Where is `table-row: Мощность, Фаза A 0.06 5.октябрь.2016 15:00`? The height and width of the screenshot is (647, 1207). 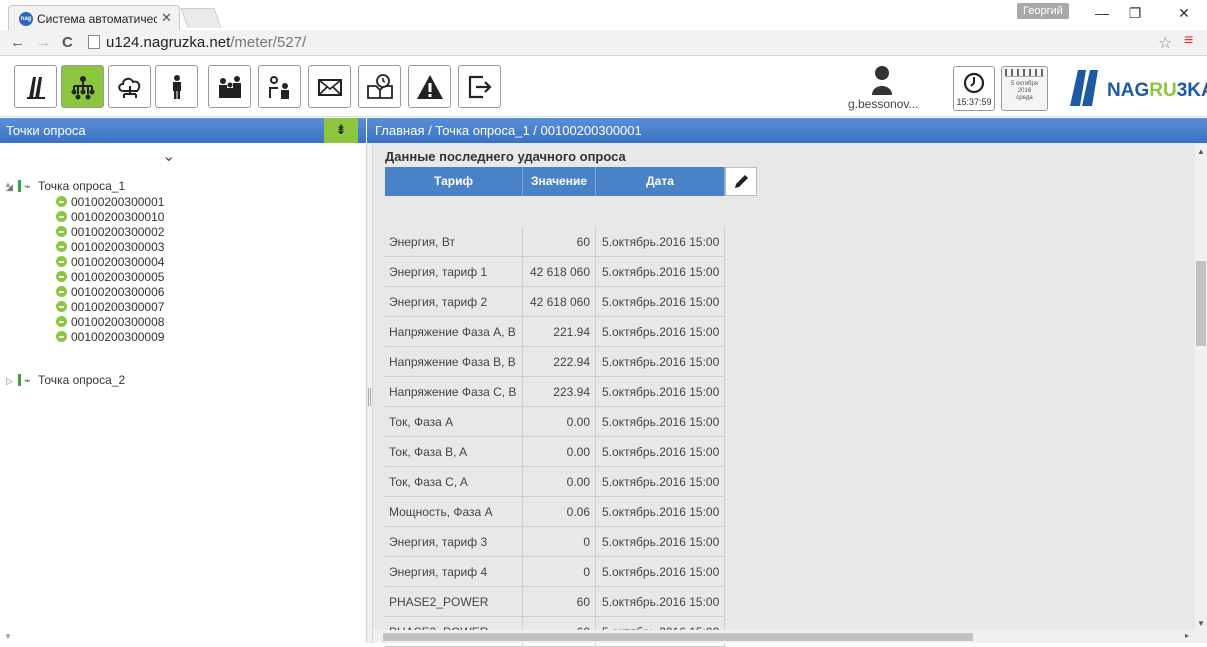
table-row: Мощность, Фаза A 0.06 5.октябрь.2016 15:00 is located at coordinates (555, 512).